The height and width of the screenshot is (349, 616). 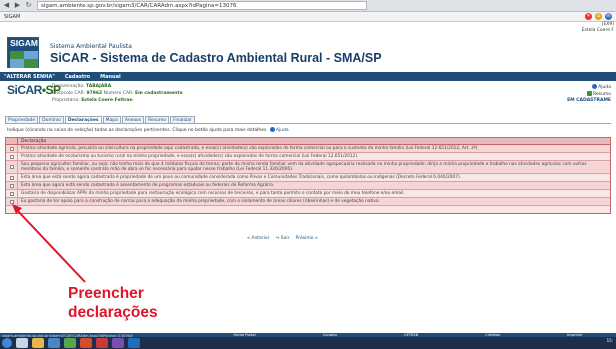 I want to click on annotation-label: Preencher declarações, so click(x=113, y=303).